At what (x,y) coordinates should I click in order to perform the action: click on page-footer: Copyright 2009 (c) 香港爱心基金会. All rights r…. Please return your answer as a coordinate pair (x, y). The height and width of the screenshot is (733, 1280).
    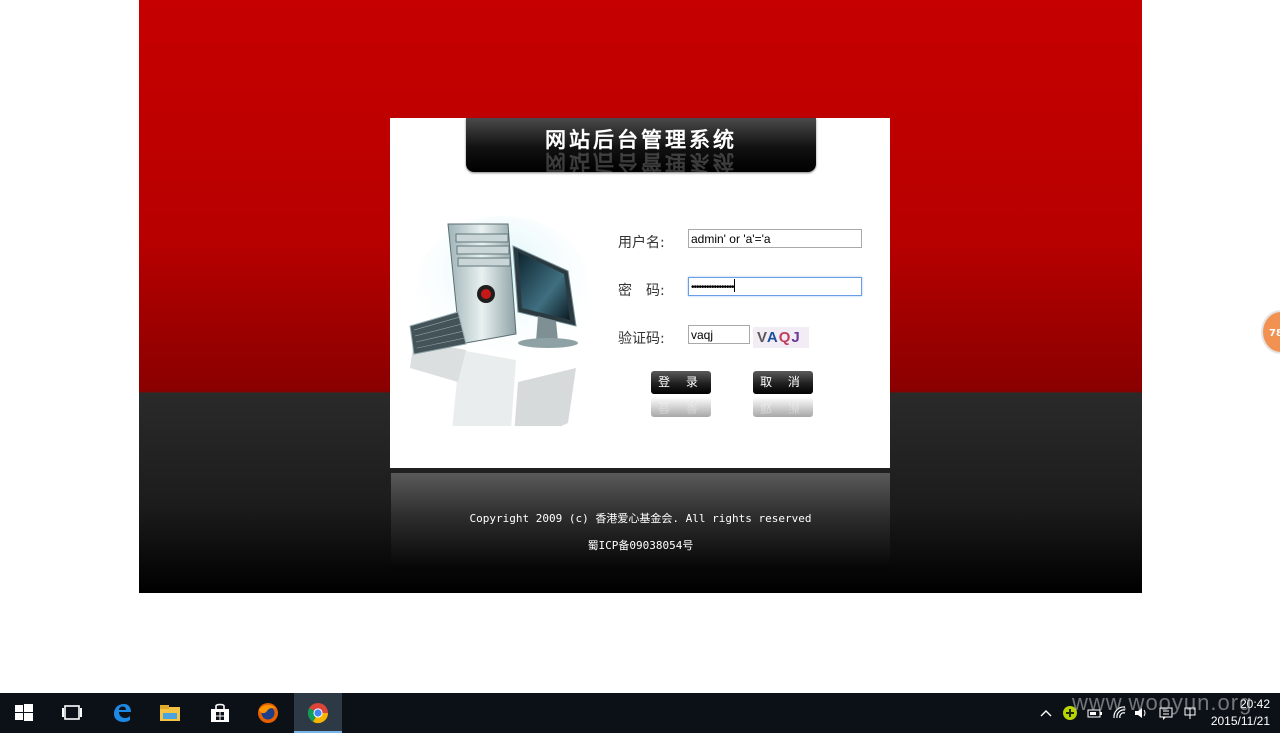
    Looking at the image, I should click on (640, 521).